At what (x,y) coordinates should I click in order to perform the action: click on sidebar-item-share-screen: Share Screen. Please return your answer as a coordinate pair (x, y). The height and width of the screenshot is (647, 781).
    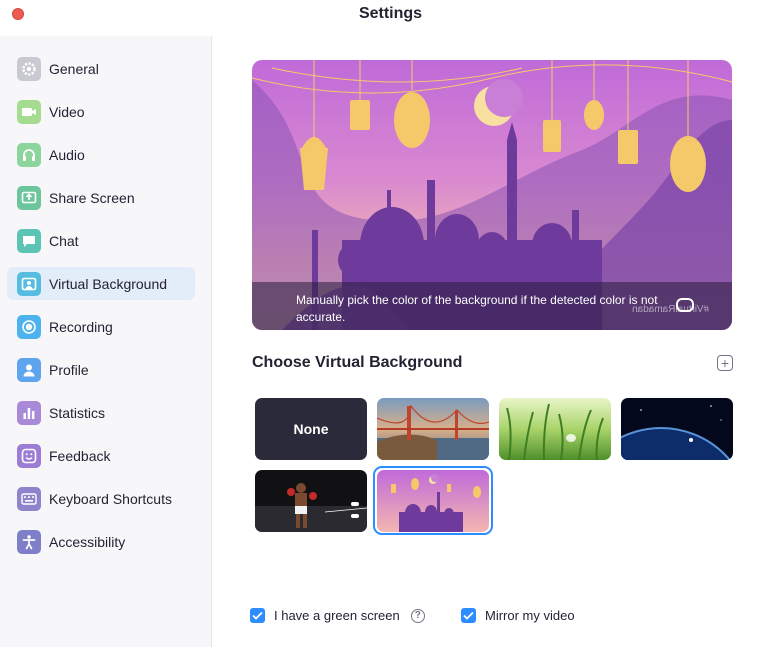
    Looking at the image, I should click on (101, 197).